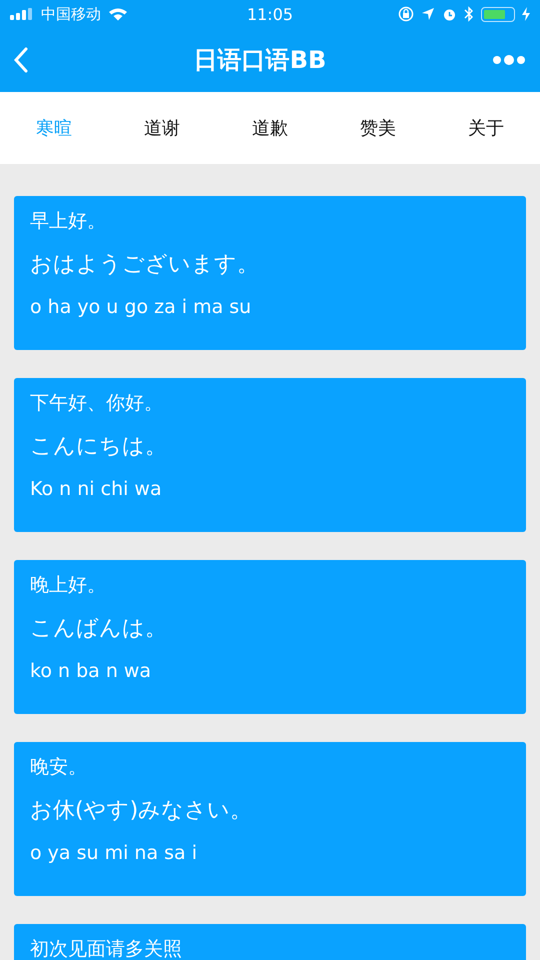 This screenshot has height=960, width=540. What do you see at coordinates (162, 128) in the screenshot?
I see `tab: 道谢` at bounding box center [162, 128].